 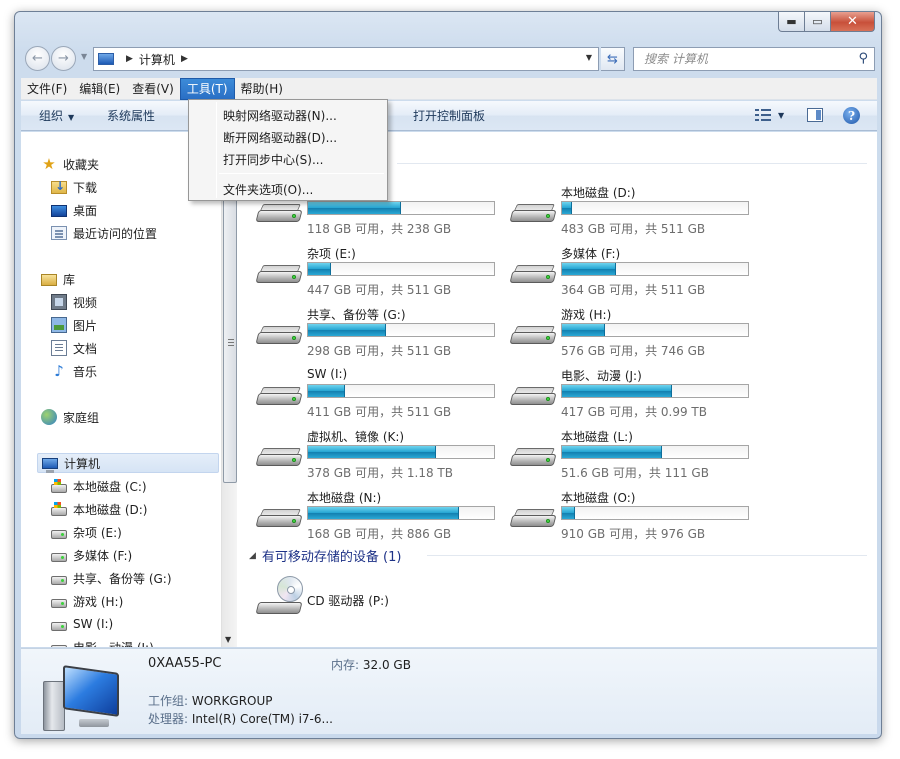 What do you see at coordinates (632, 454) in the screenshot?
I see `drive-tile: 本地磁盘 (L:) 51.6 GB 可用，共 111 GB` at bounding box center [632, 454].